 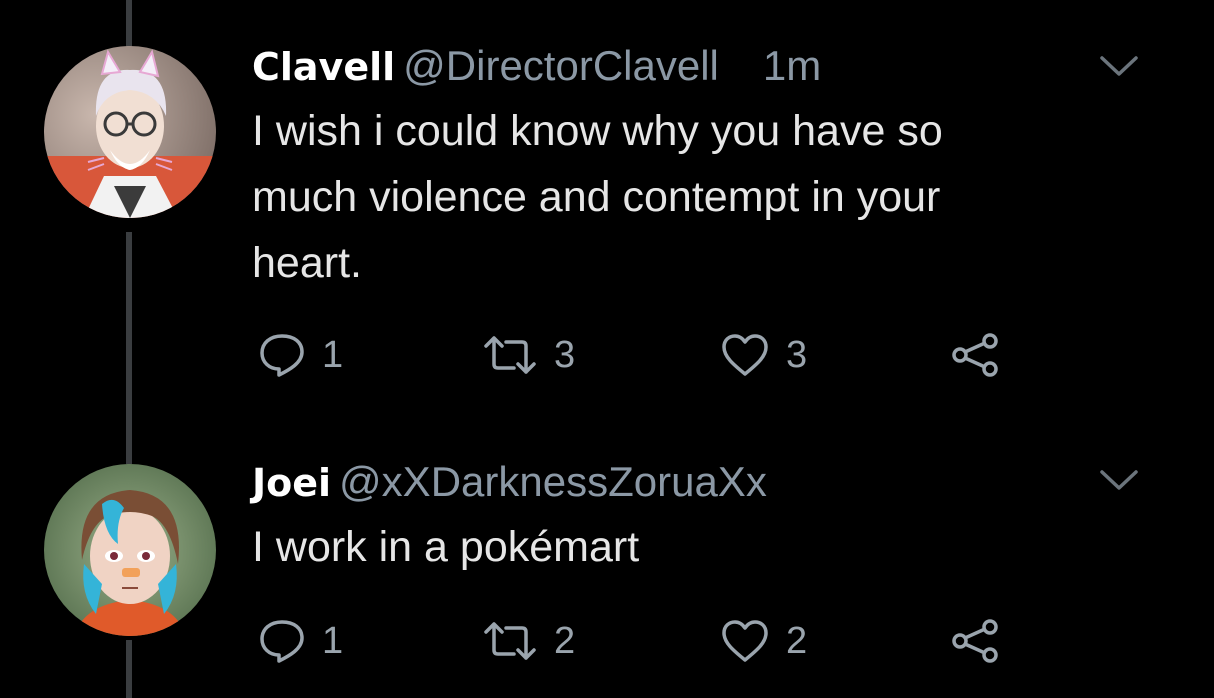 I want to click on retweet-button: 2, so click(x=528, y=641).